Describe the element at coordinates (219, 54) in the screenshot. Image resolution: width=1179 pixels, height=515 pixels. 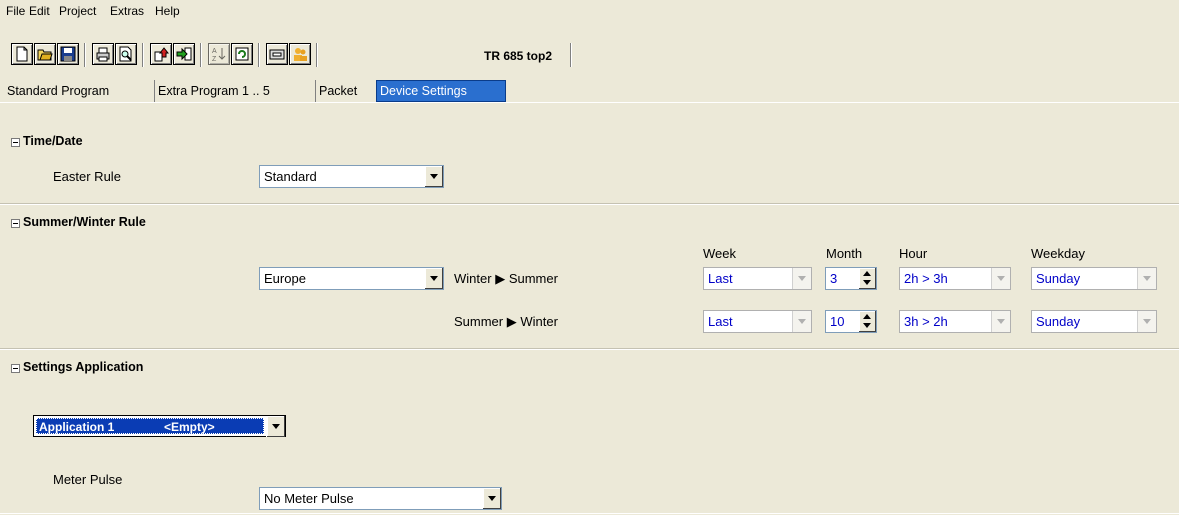
I see `sort-icon: AZ` at that location.